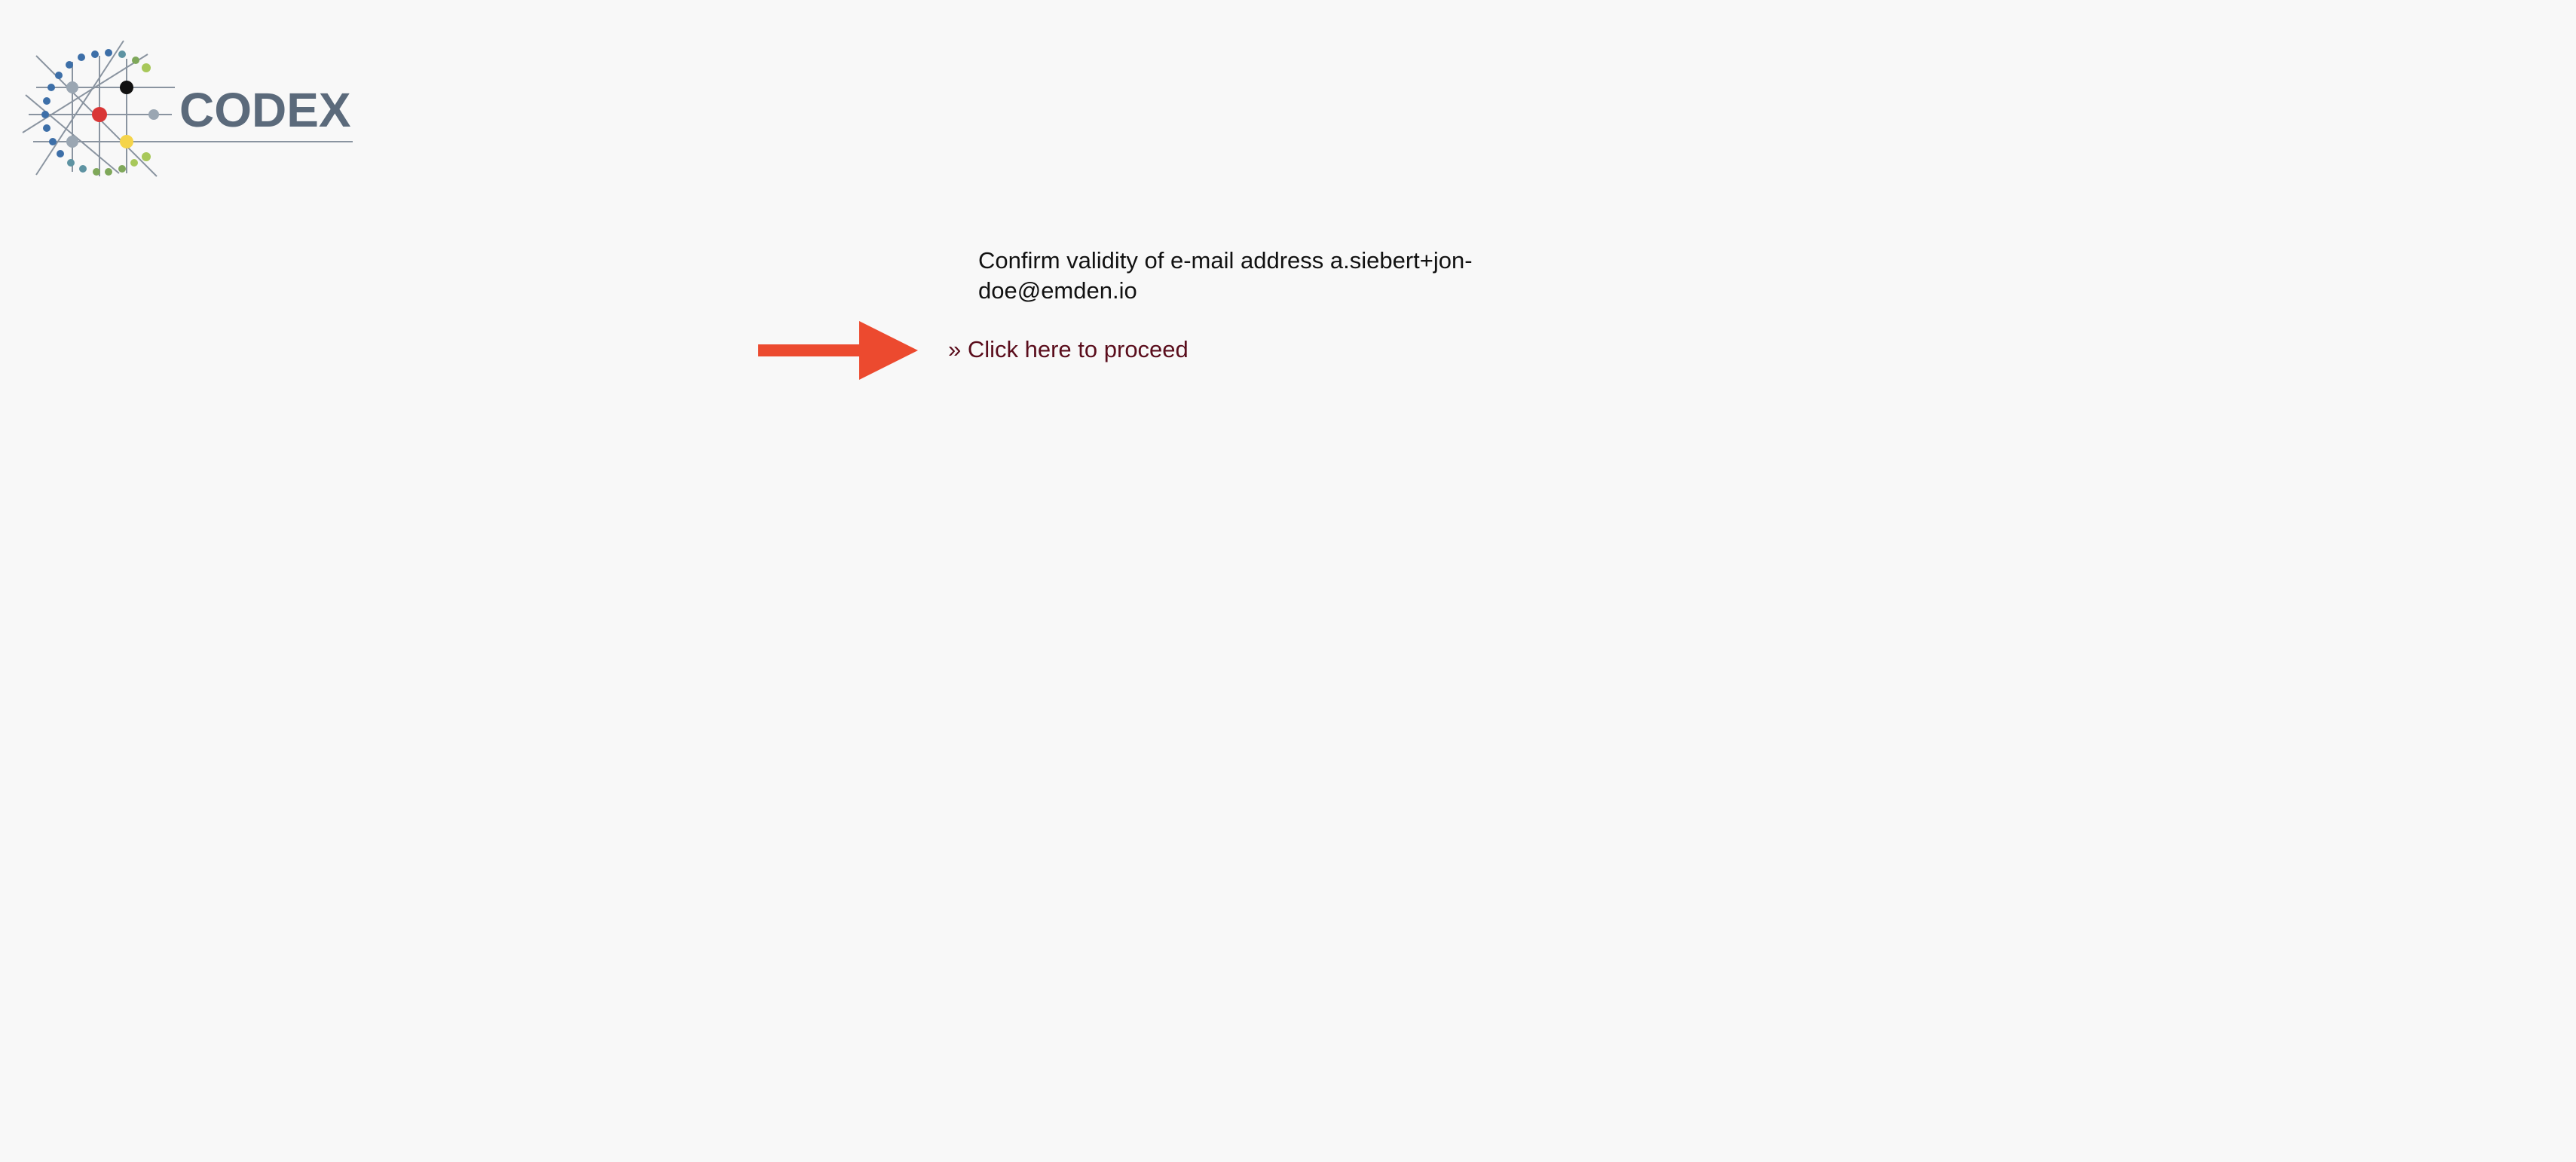 The width and height of the screenshot is (2576, 1162). What do you see at coordinates (1068, 350) in the screenshot?
I see `proceed-link: » Click here to proceed` at bounding box center [1068, 350].